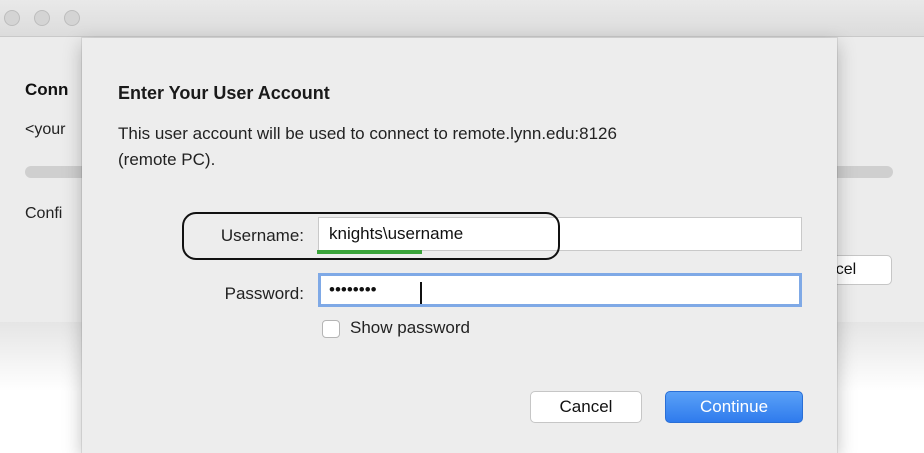 This screenshot has width=924, height=453. What do you see at coordinates (42, 18) in the screenshot?
I see `minimize-window-icon` at bounding box center [42, 18].